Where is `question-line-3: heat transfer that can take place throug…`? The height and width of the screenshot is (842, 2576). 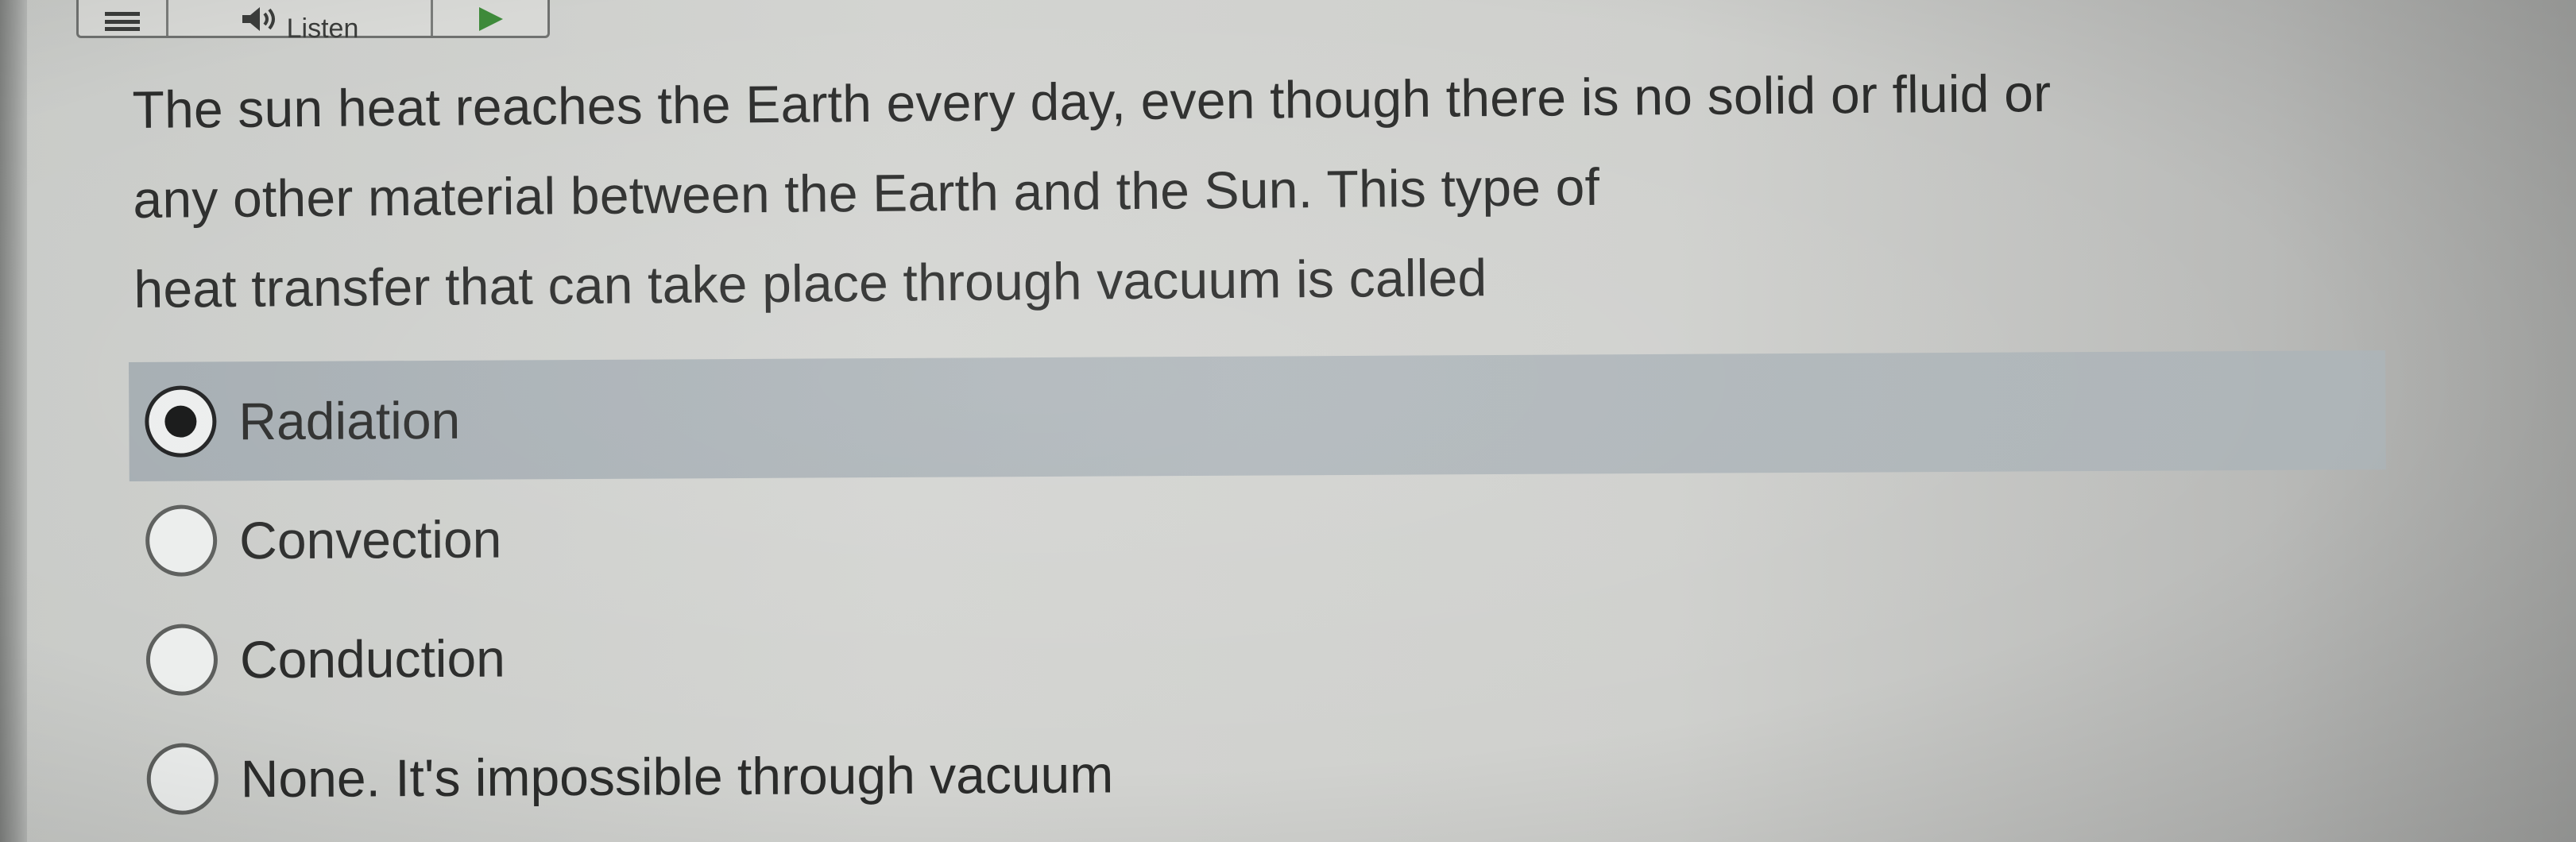
question-line-3: heat transfer that can take place throug… is located at coordinates (810, 283).